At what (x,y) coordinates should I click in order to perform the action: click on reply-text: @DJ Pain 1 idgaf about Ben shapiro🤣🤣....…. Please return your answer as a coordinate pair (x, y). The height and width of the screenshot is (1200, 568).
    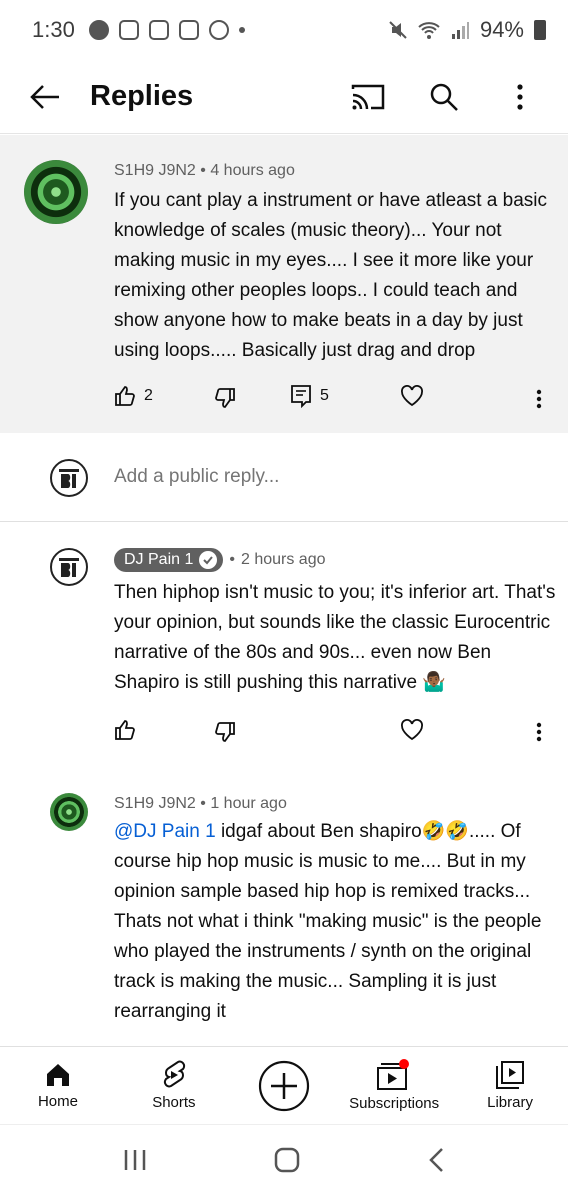
    Looking at the image, I should click on (334, 922).